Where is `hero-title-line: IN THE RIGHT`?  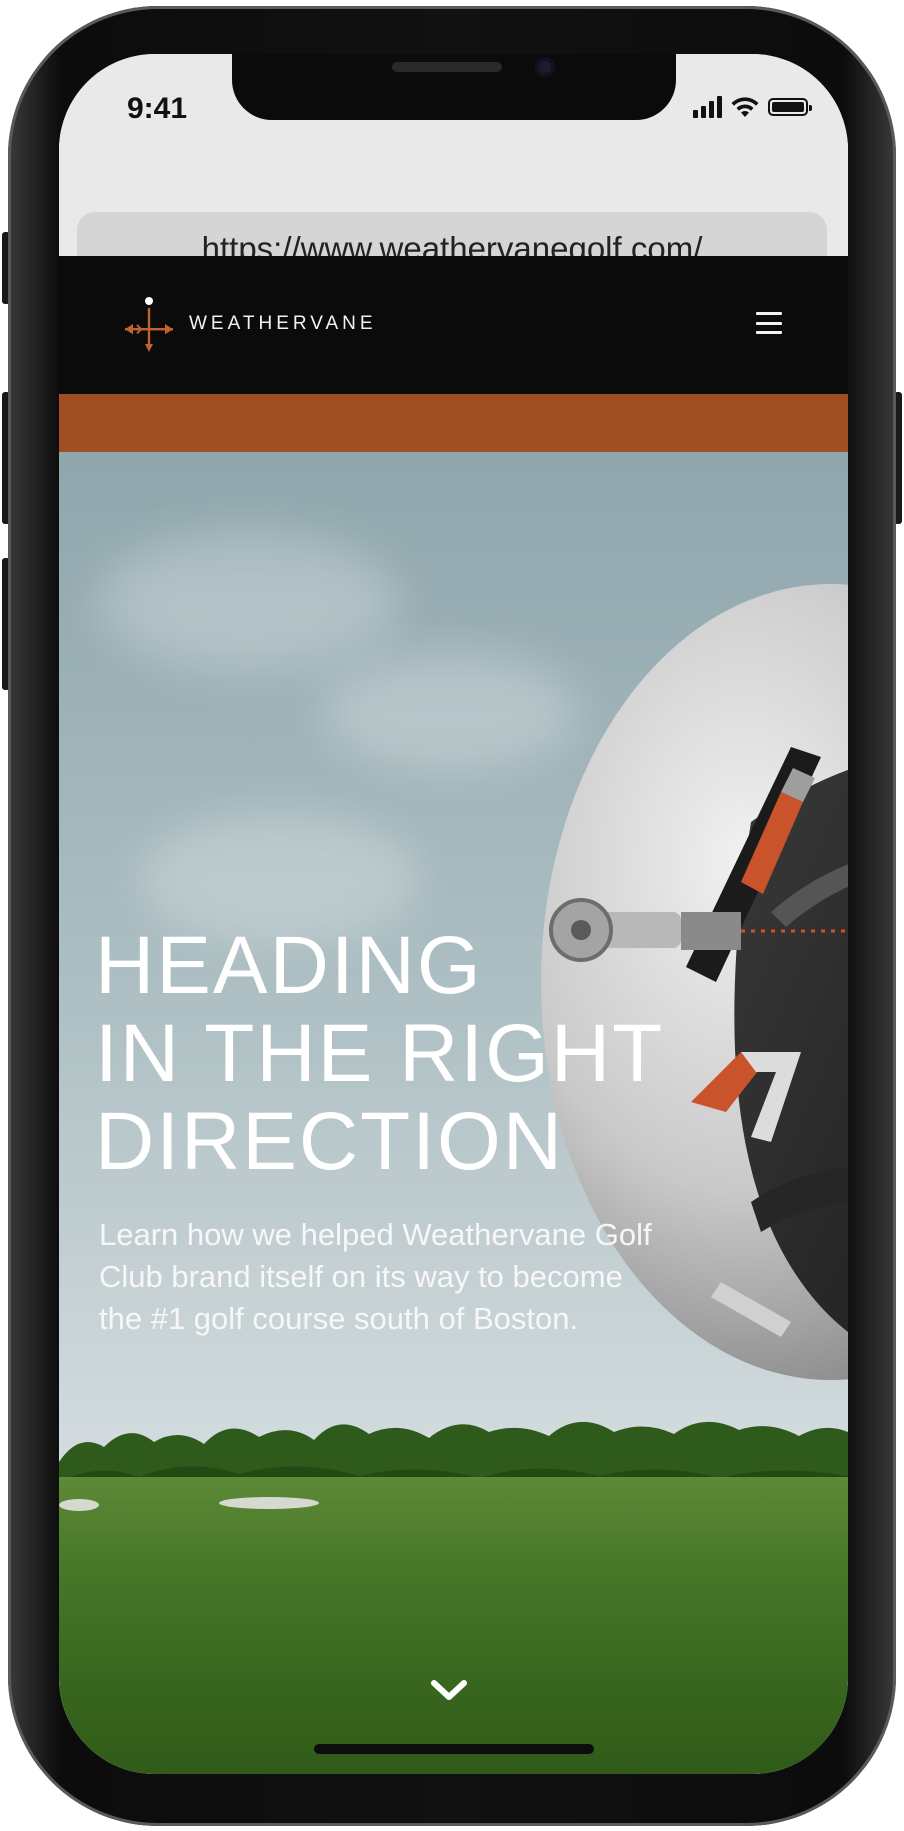 hero-title-line: IN THE RIGHT is located at coordinates (380, 1053).